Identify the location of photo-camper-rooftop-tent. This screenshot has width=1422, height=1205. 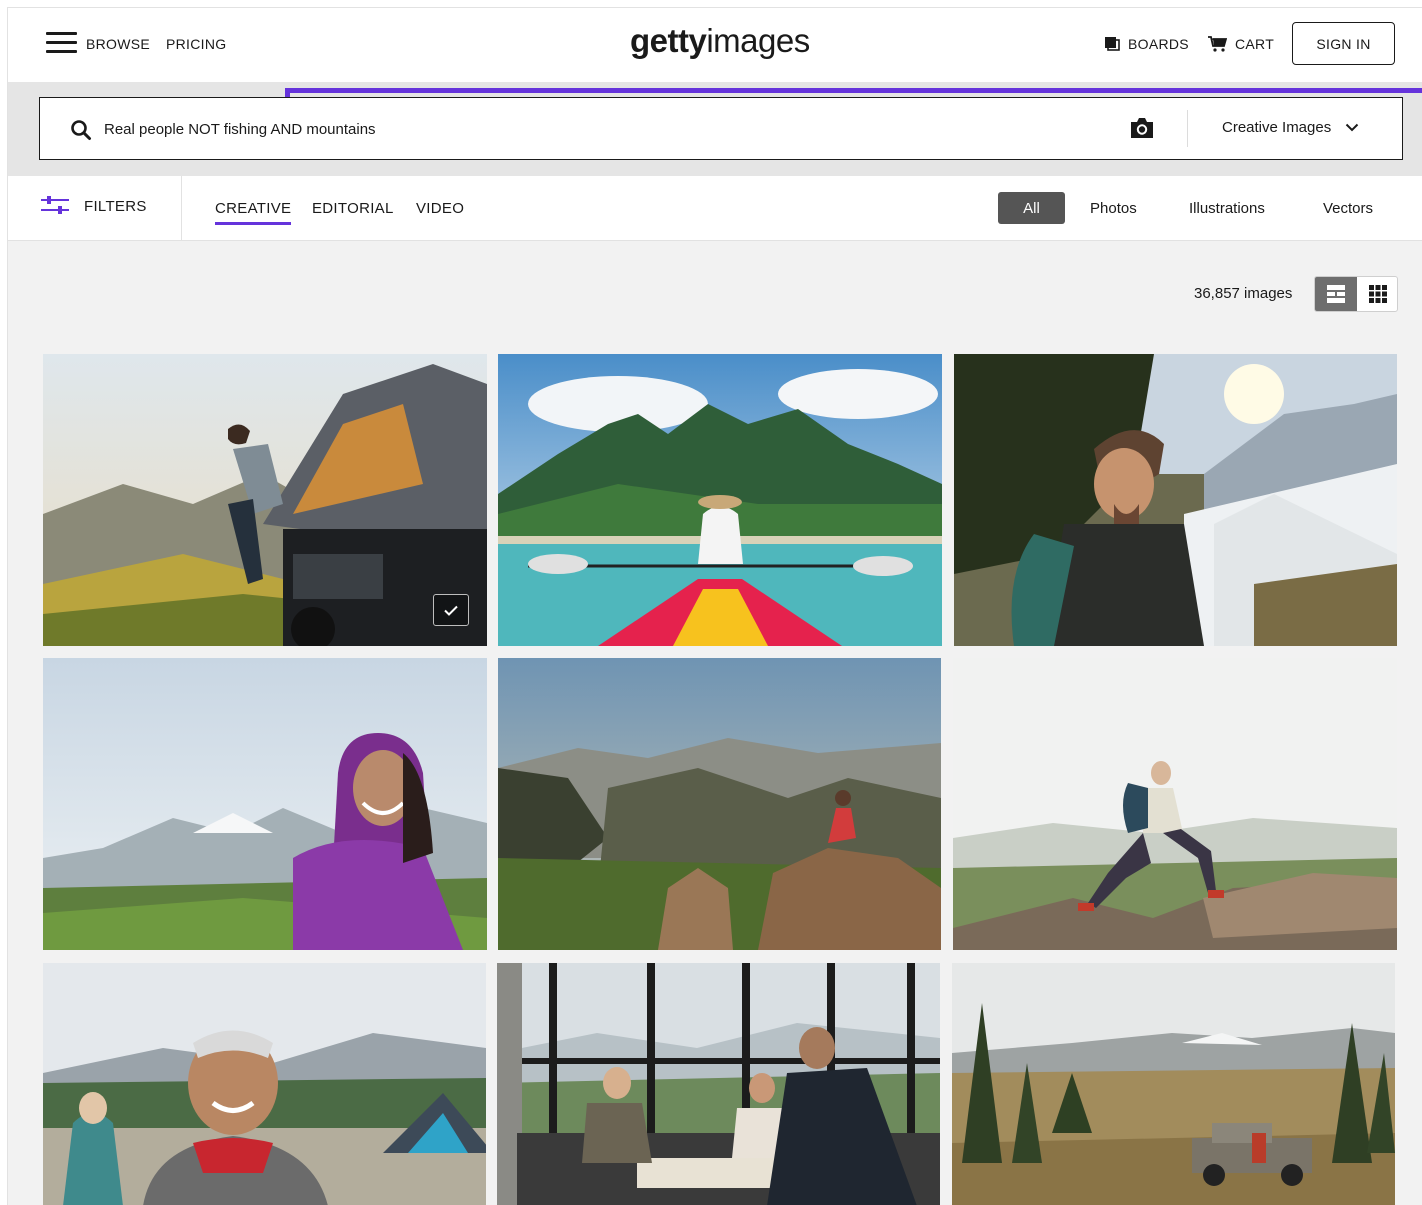
(265, 500).